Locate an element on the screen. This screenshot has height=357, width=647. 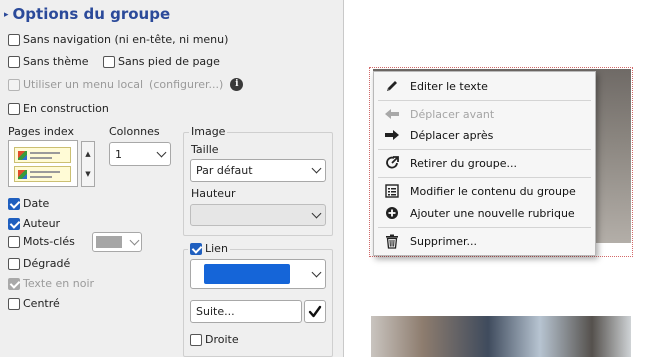
local-menu-configure-link: (configurer...) is located at coordinates (186, 84).